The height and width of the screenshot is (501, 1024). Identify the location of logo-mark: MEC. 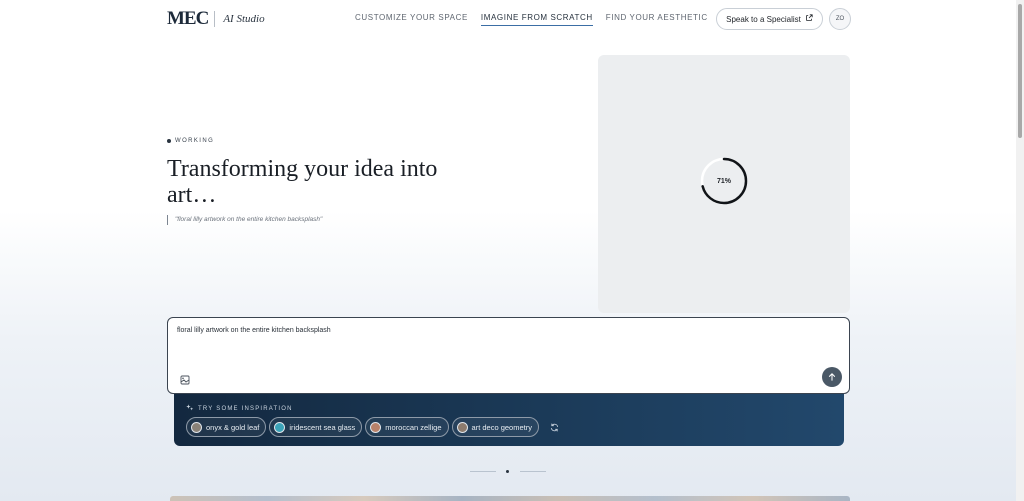
(188, 18).